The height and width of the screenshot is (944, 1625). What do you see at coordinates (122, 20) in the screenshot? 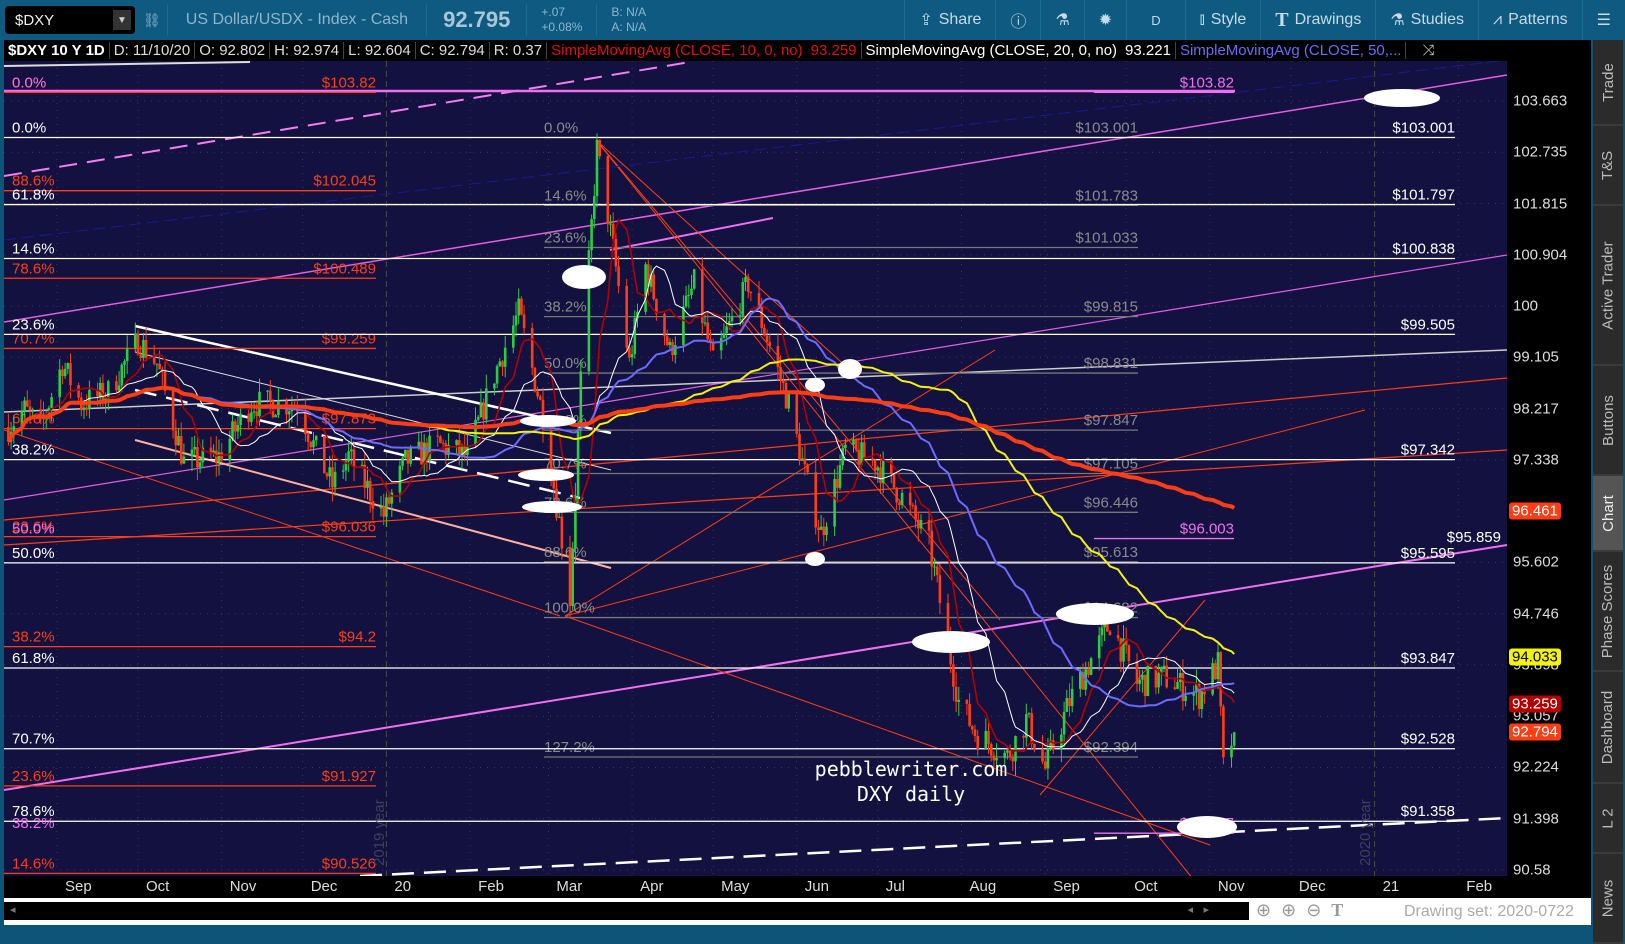
I see `chevron-down-icon: ▼` at bounding box center [122, 20].